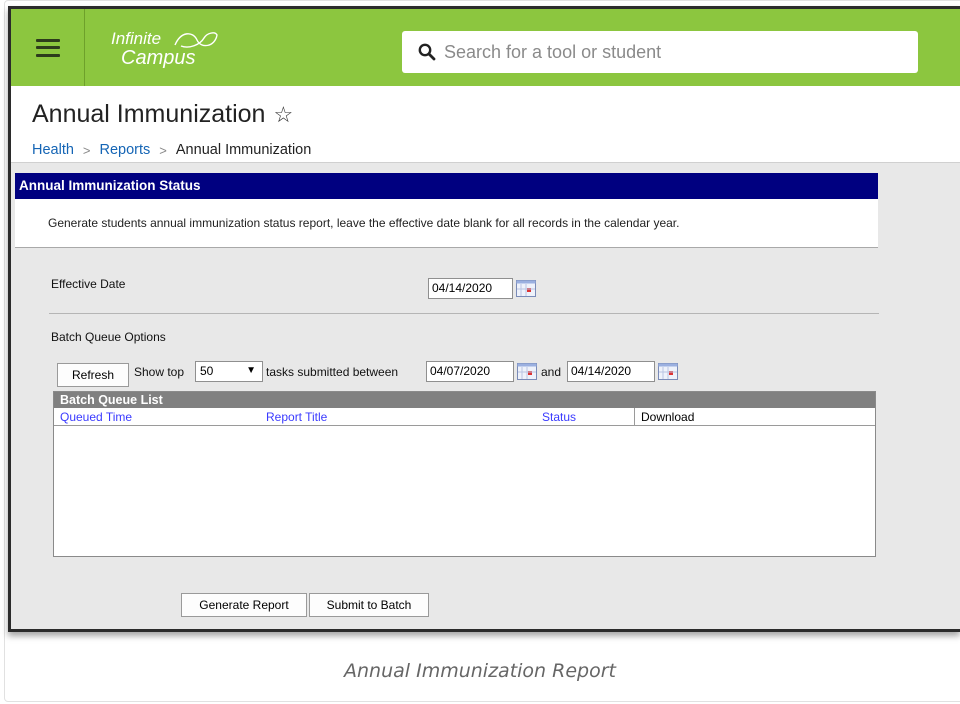  I want to click on search-placeholder: Search for a tool or student, so click(553, 51).